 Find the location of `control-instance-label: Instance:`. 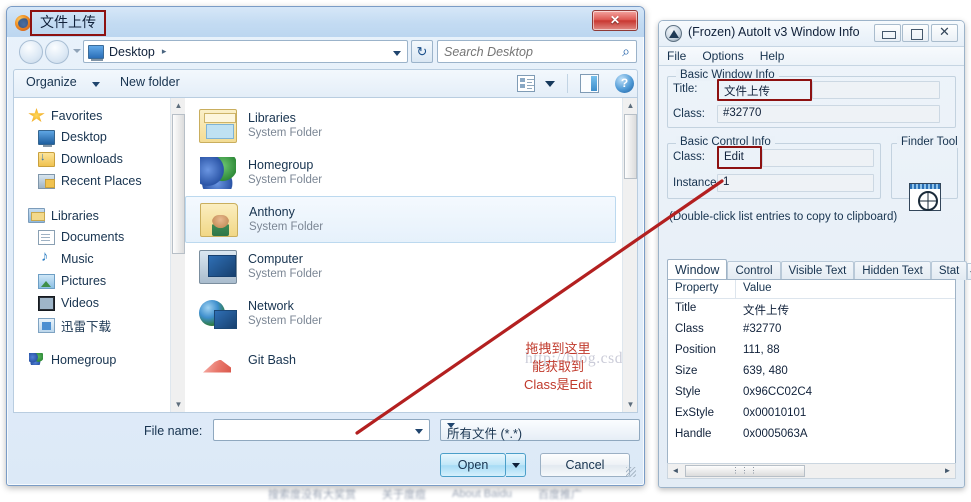

control-instance-label: Instance: is located at coordinates (696, 183).